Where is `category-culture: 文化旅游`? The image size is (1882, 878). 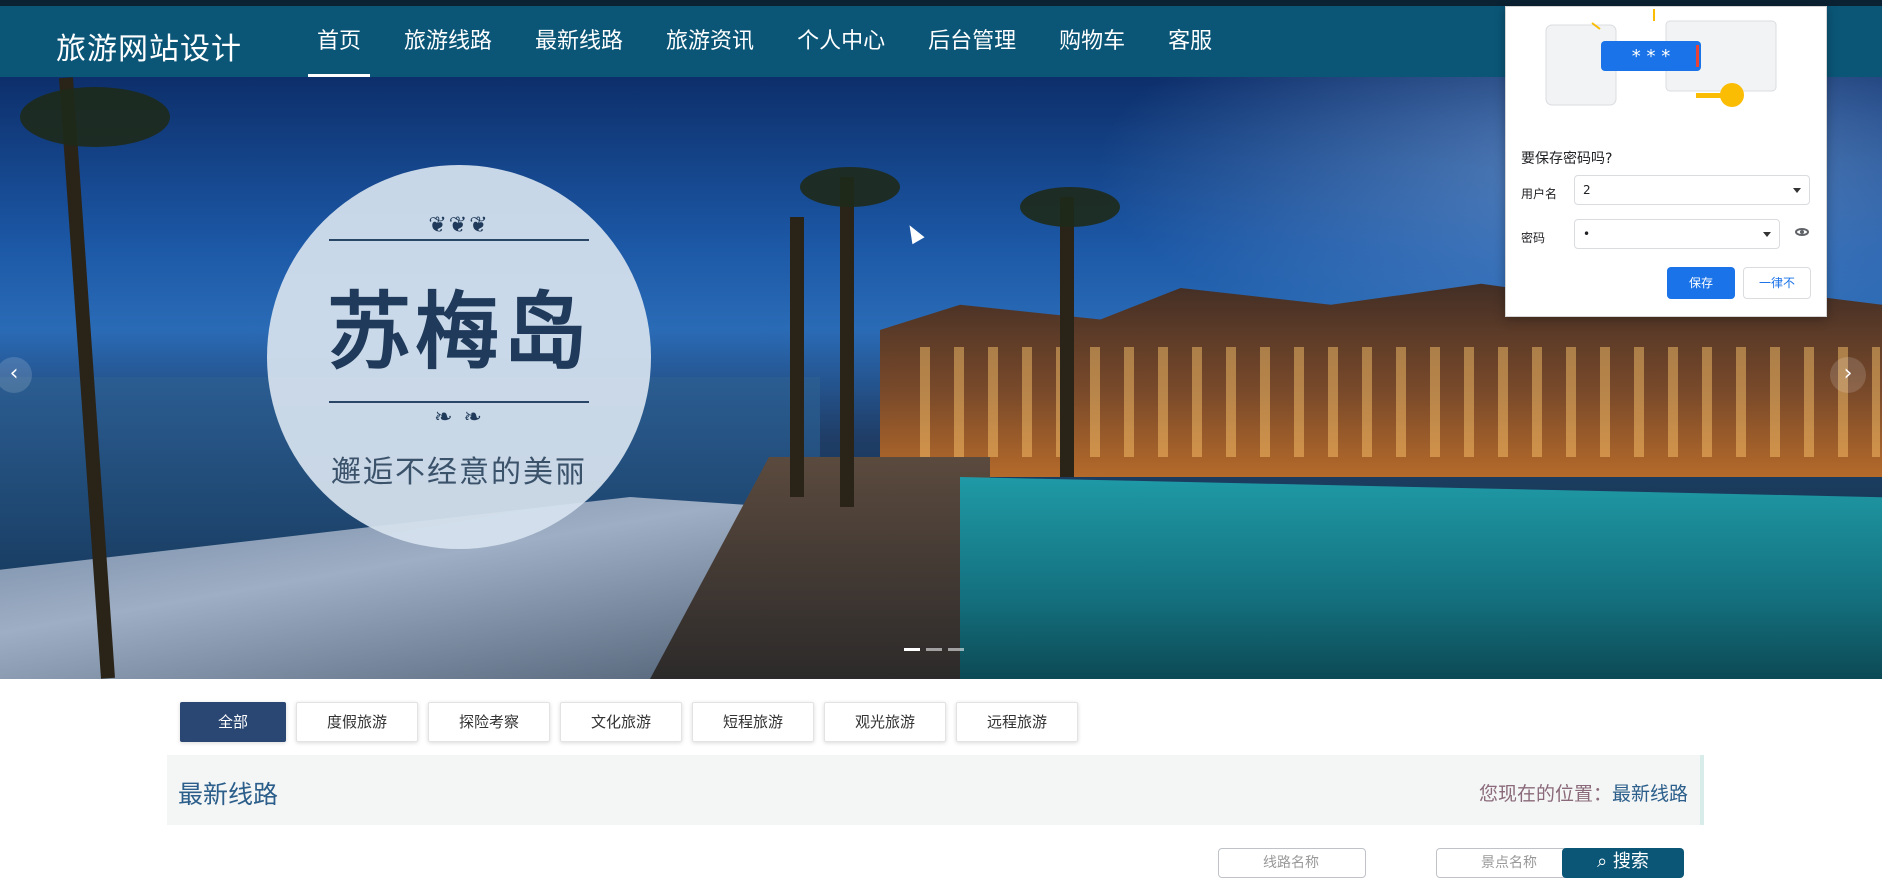
category-culture: 文化旅游 is located at coordinates (621, 722).